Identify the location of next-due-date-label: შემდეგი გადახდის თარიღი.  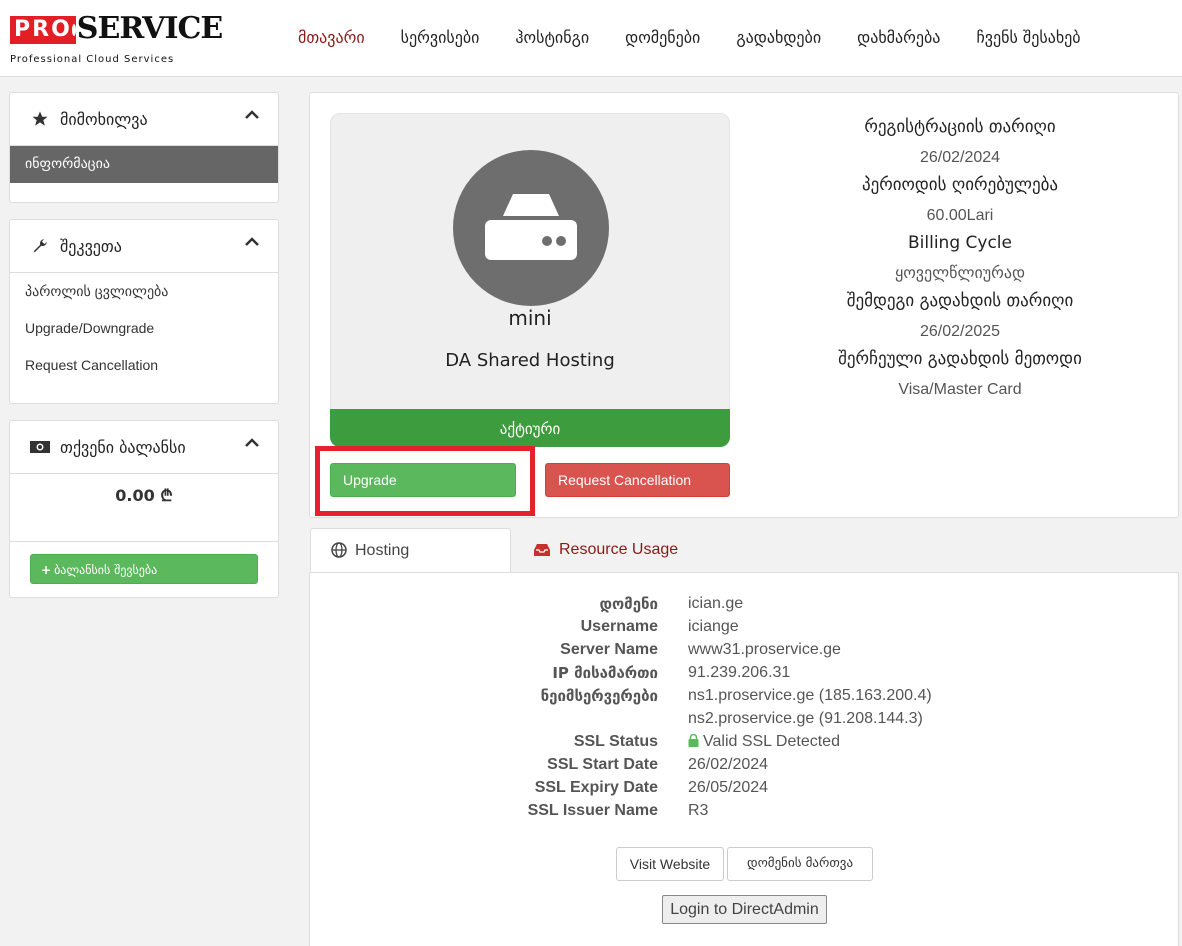
(960, 301).